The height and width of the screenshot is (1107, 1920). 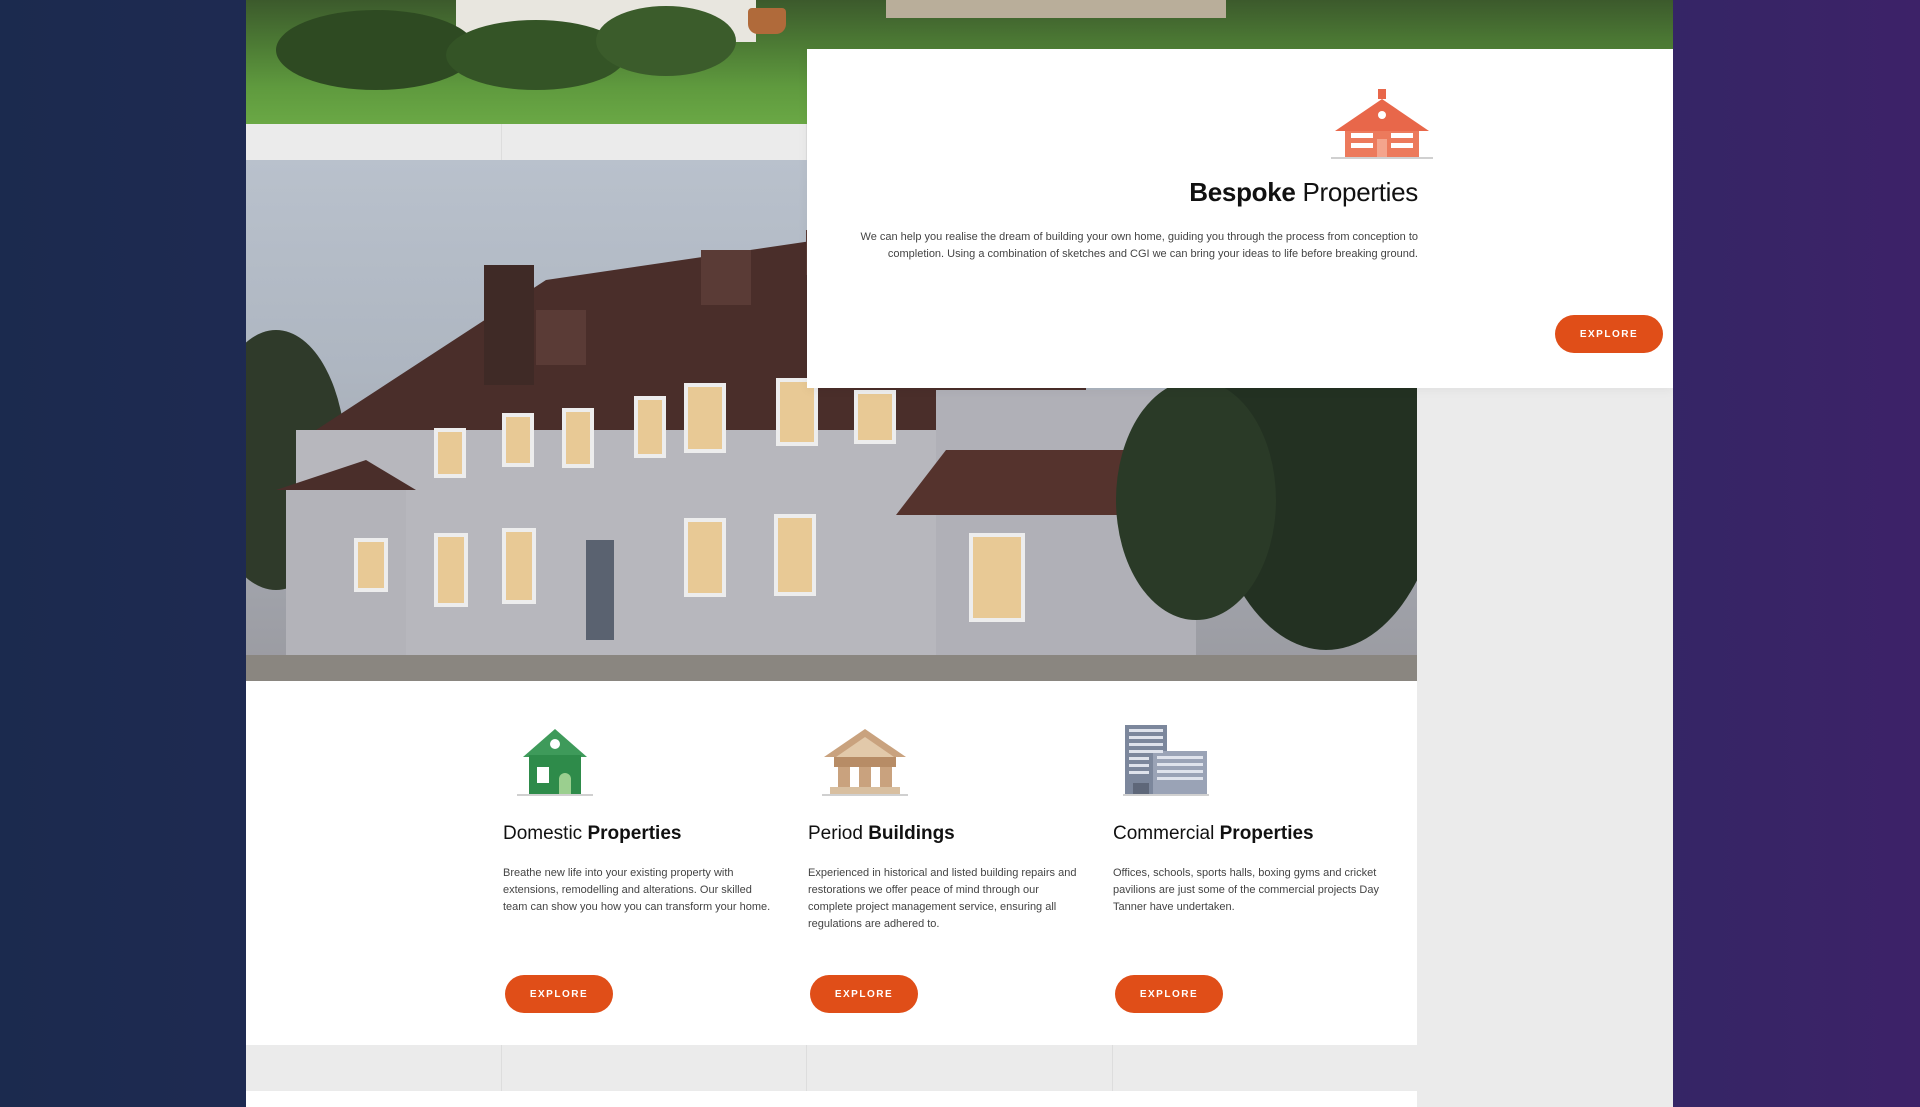 What do you see at coordinates (1242, 192) in the screenshot?
I see `bespoke-title-bold: Bespoke` at bounding box center [1242, 192].